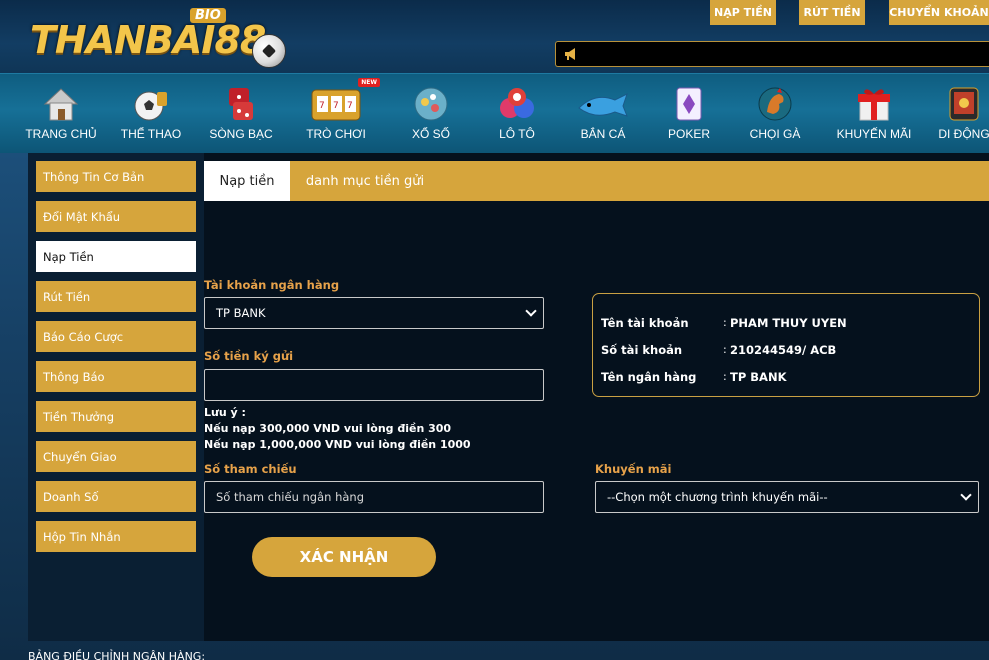 This screenshot has width=989, height=660. What do you see at coordinates (374, 497) in the screenshot?
I see `reference-input: Số tham chiếu ngân hàng` at bounding box center [374, 497].